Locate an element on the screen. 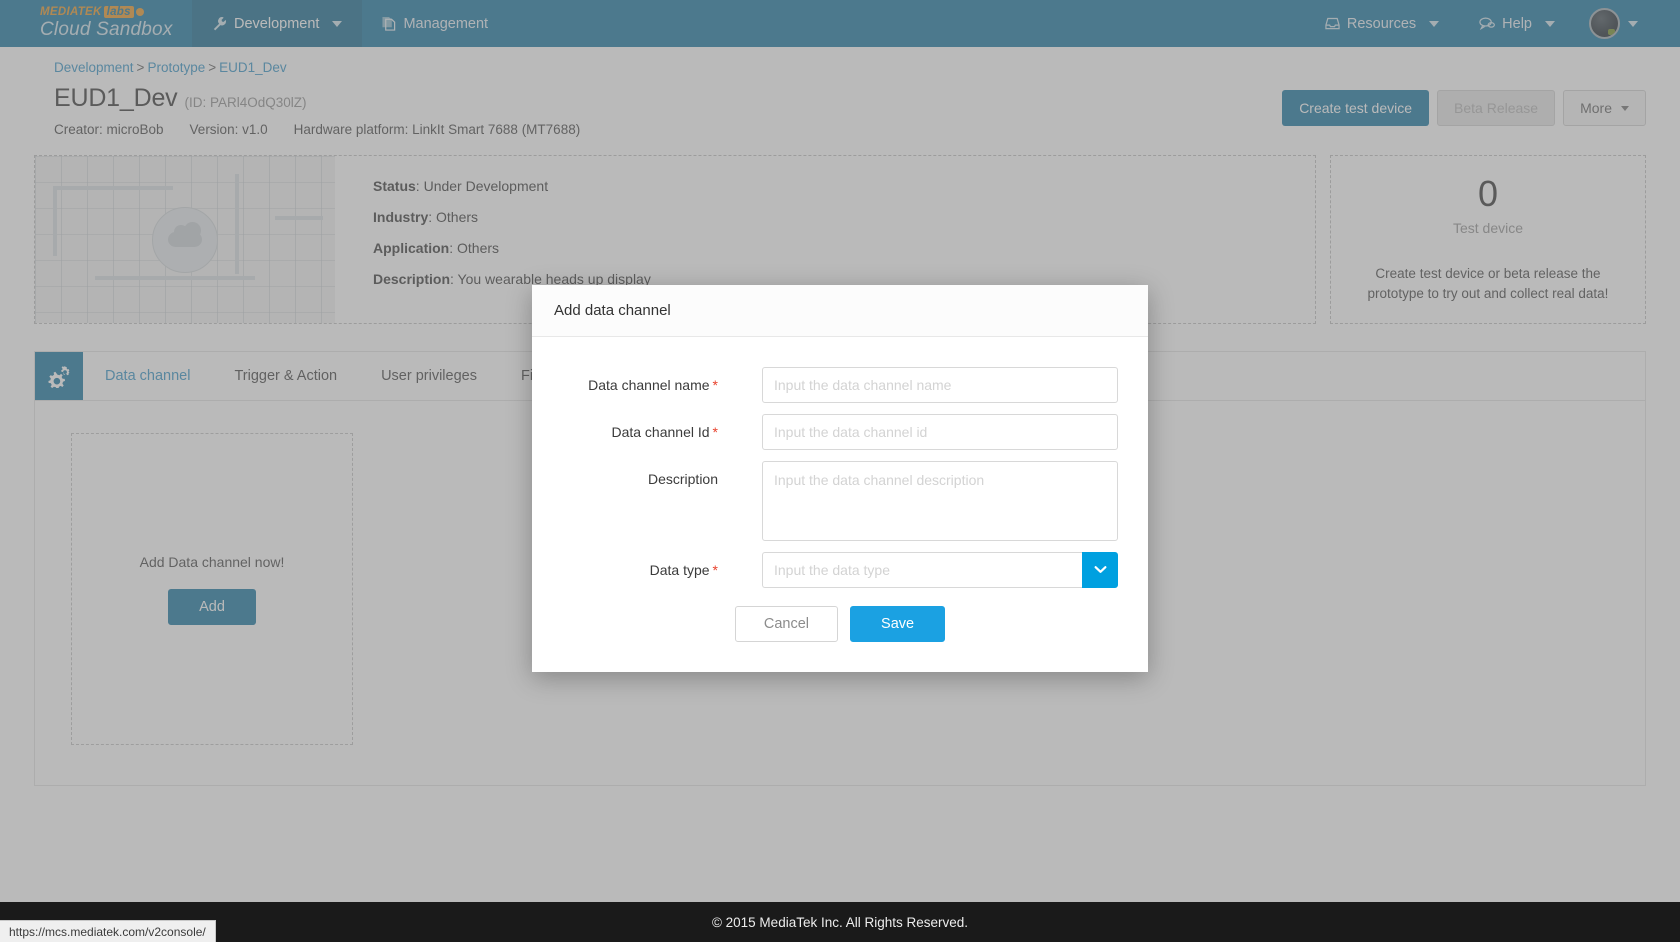  field-row-data-type: Data type * is located at coordinates (840, 570).